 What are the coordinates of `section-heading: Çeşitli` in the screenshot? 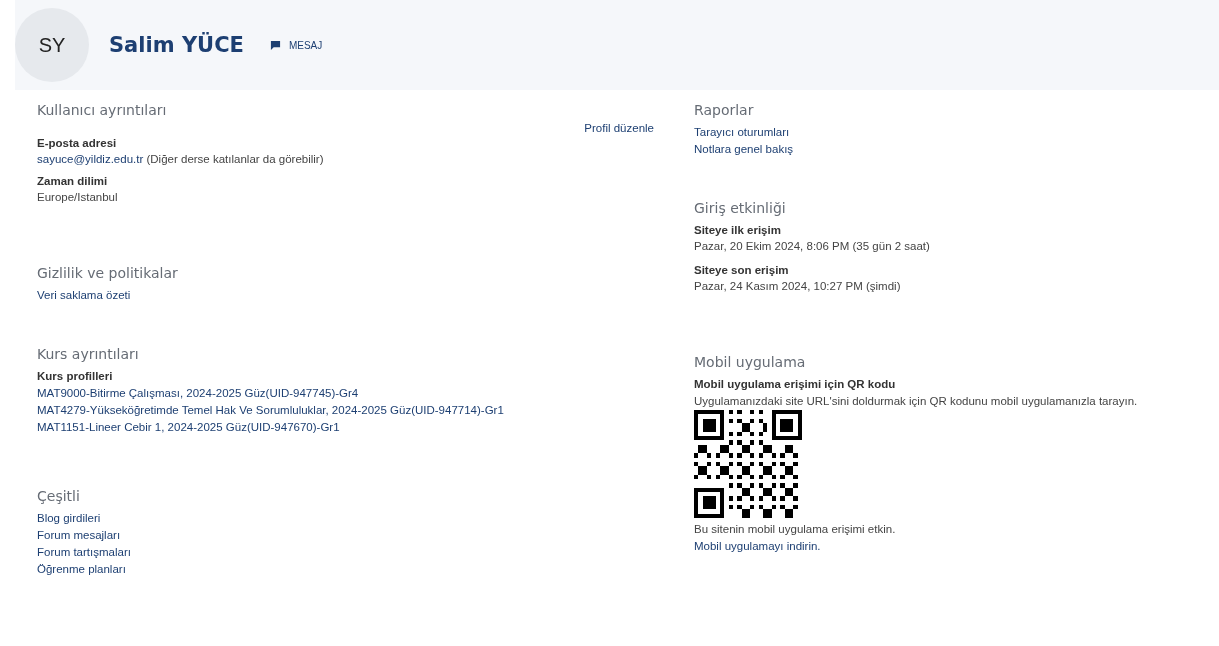 It's located at (58, 496).